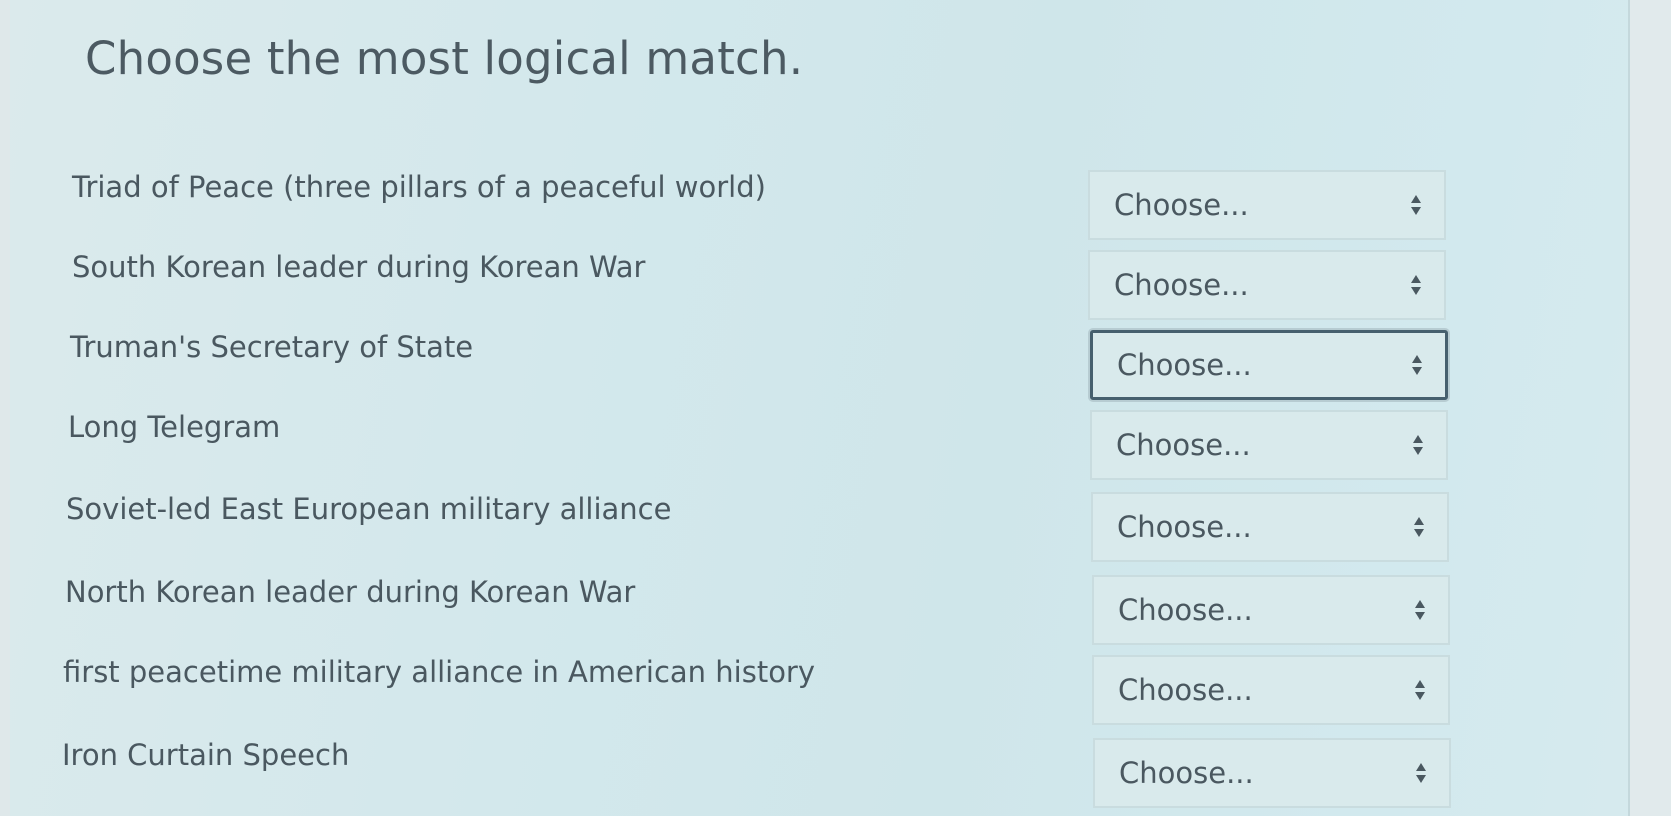 Image resolution: width=1671 pixels, height=816 pixels. Describe the element at coordinates (272, 347) in the screenshot. I see `prompt-label: Truman's Secretary of State` at that location.